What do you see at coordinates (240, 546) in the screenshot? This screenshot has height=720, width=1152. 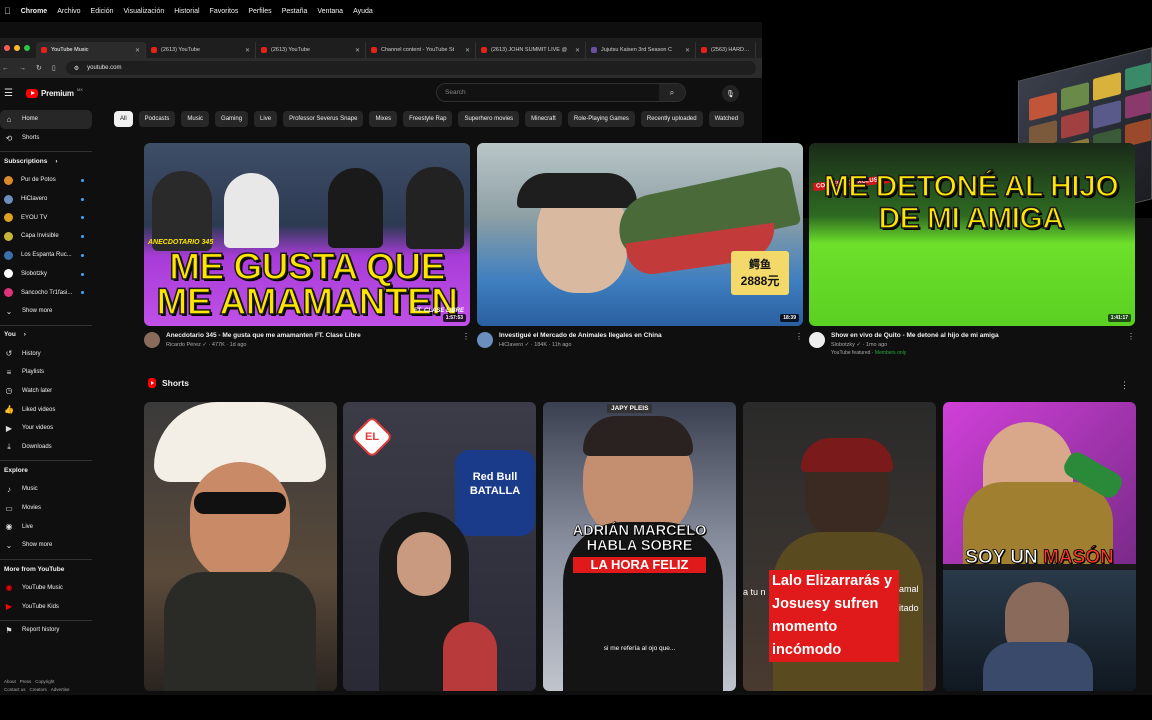 I see `short-card` at bounding box center [240, 546].